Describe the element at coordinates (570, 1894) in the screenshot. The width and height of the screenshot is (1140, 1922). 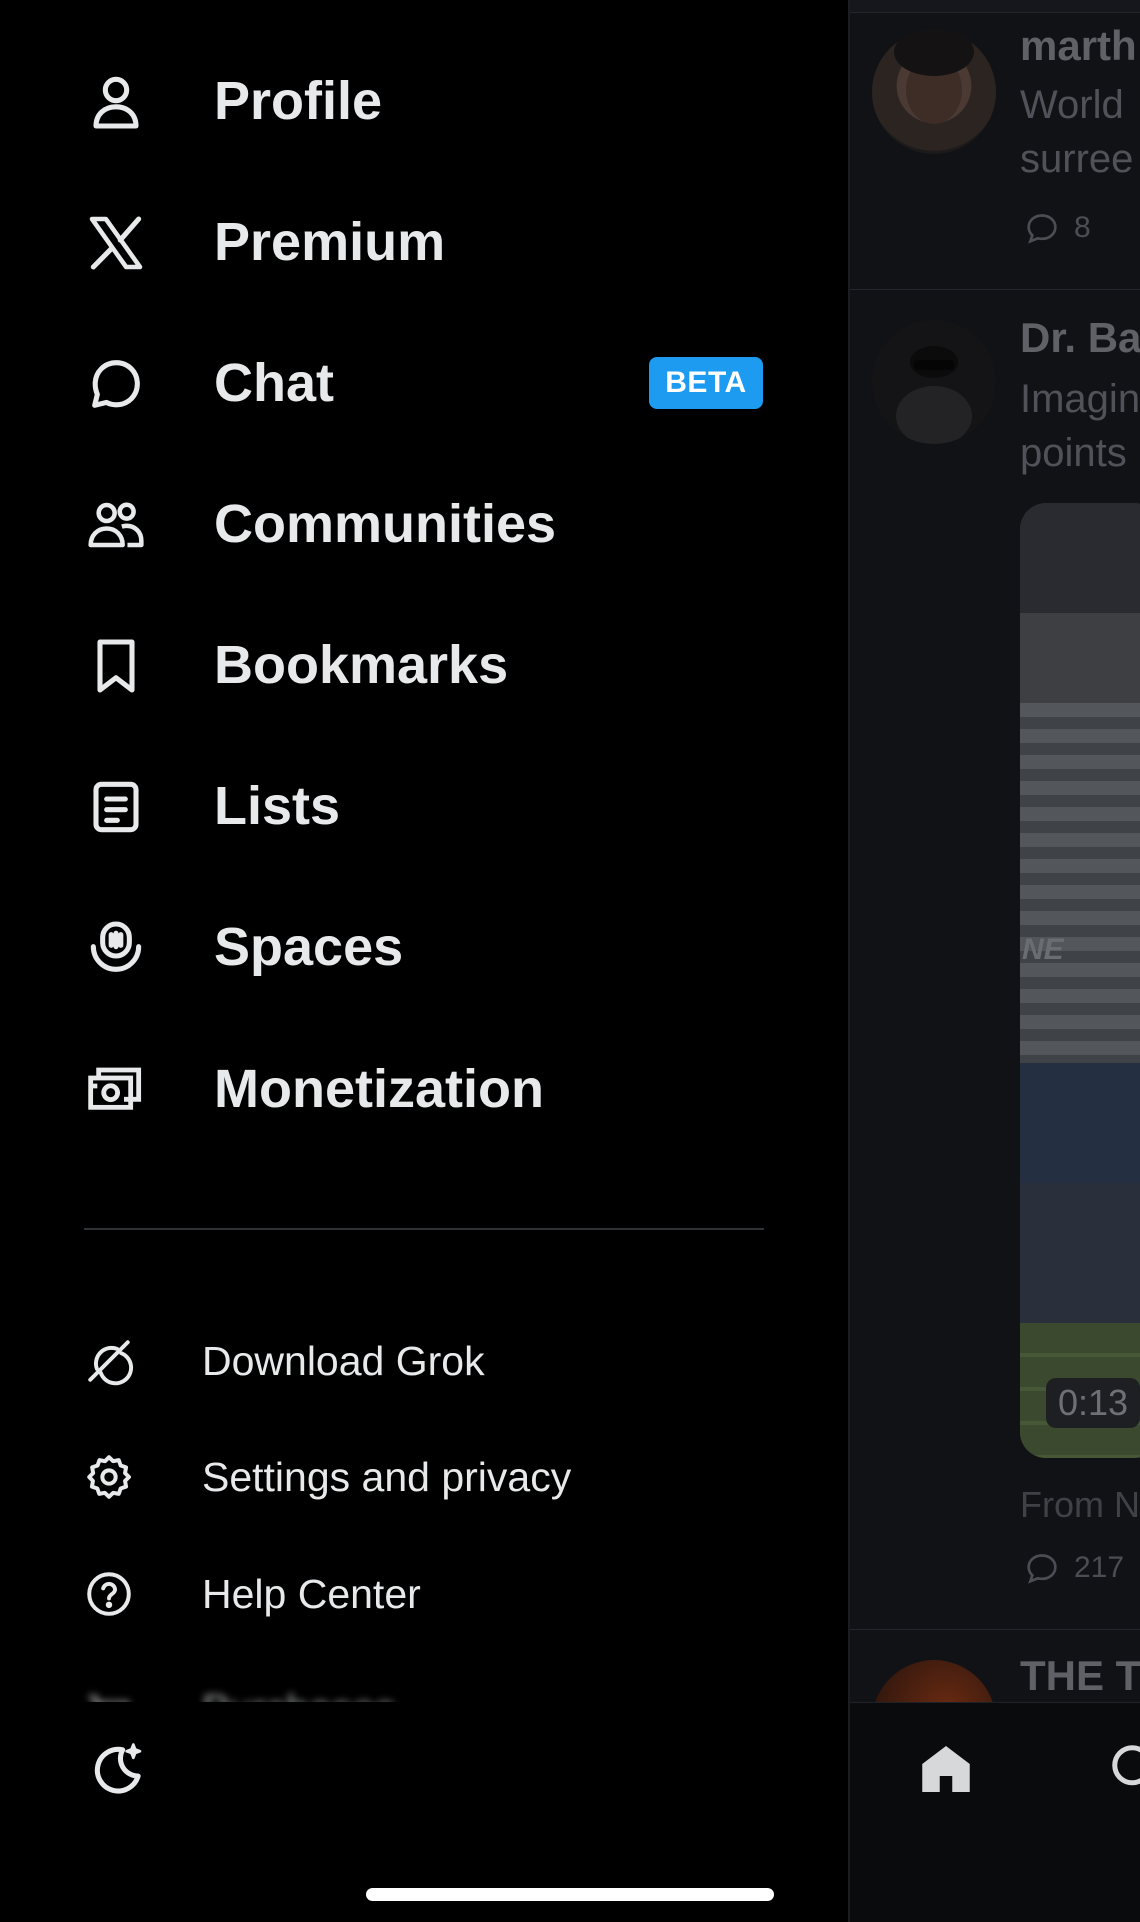
I see `home-indicator` at that location.